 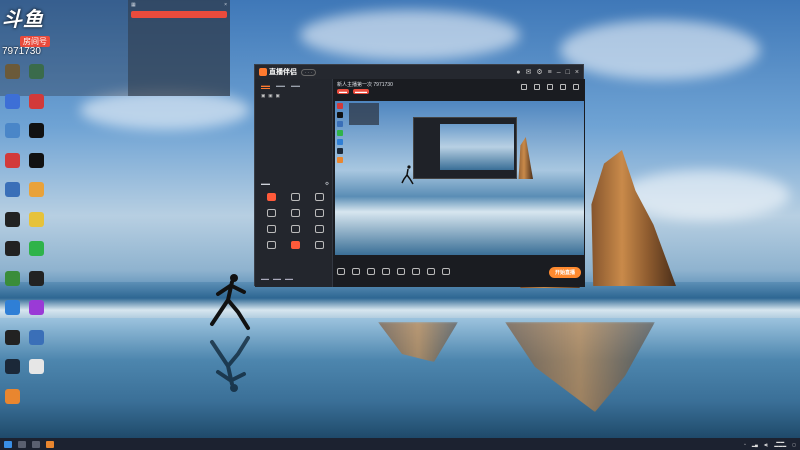 I want to click on capcut-icon, so click(x=36, y=160).